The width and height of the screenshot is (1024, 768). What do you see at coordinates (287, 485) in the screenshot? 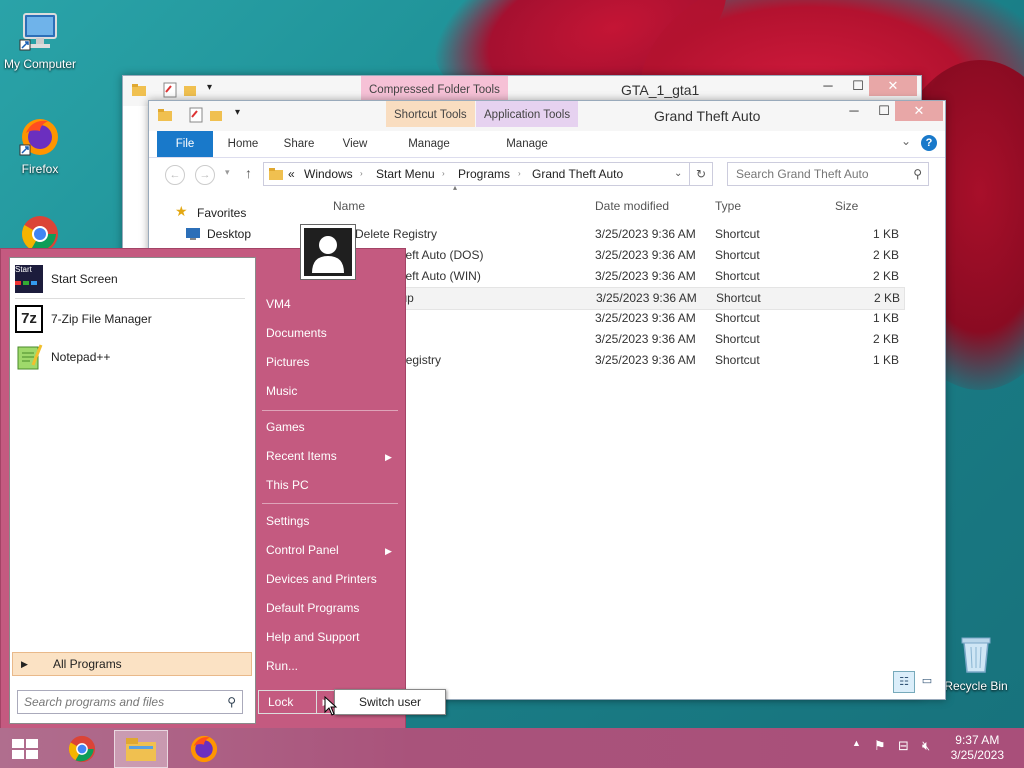
I see `start-menu-item-this-pc: This PC` at bounding box center [287, 485].